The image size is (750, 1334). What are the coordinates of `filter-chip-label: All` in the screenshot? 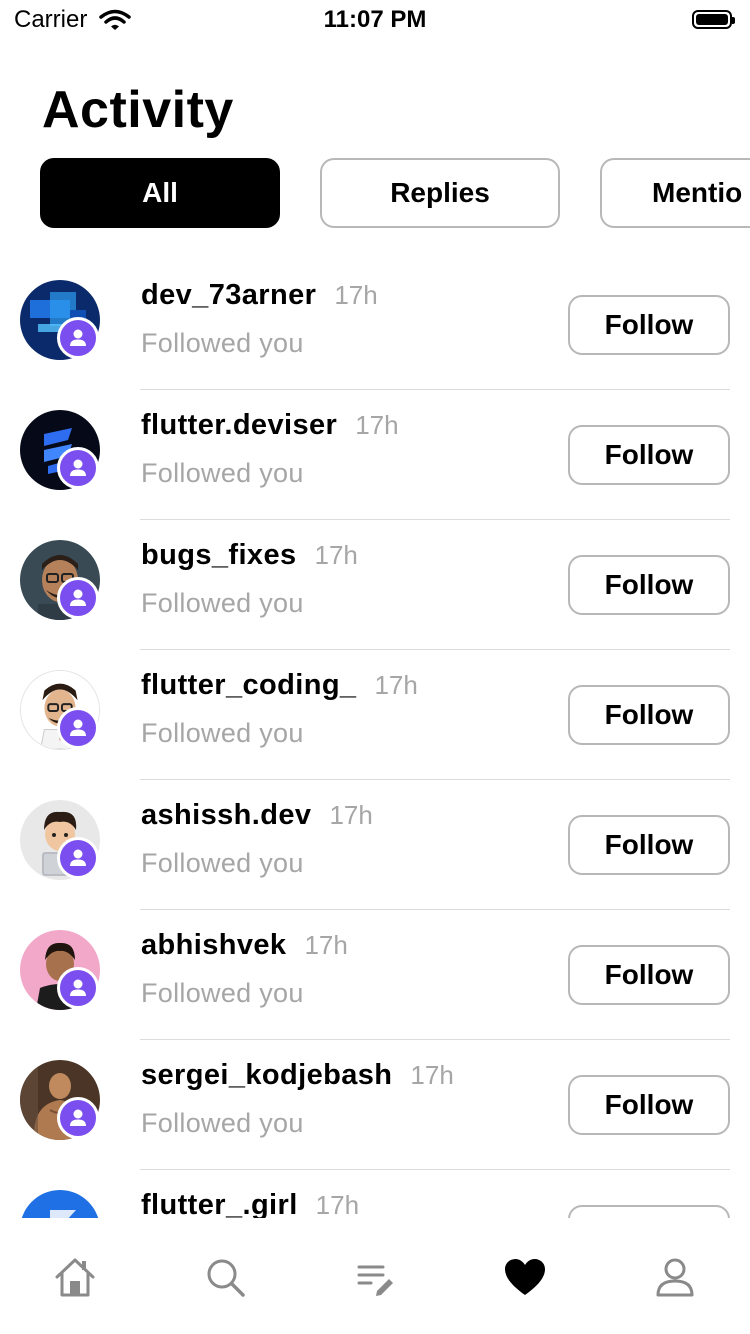 It's located at (160, 192).